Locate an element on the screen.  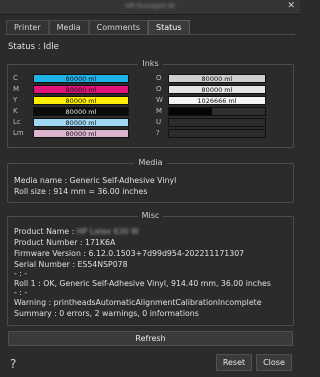
title-bar: HP-Sunspot-W ✕ is located at coordinates (150, 7).